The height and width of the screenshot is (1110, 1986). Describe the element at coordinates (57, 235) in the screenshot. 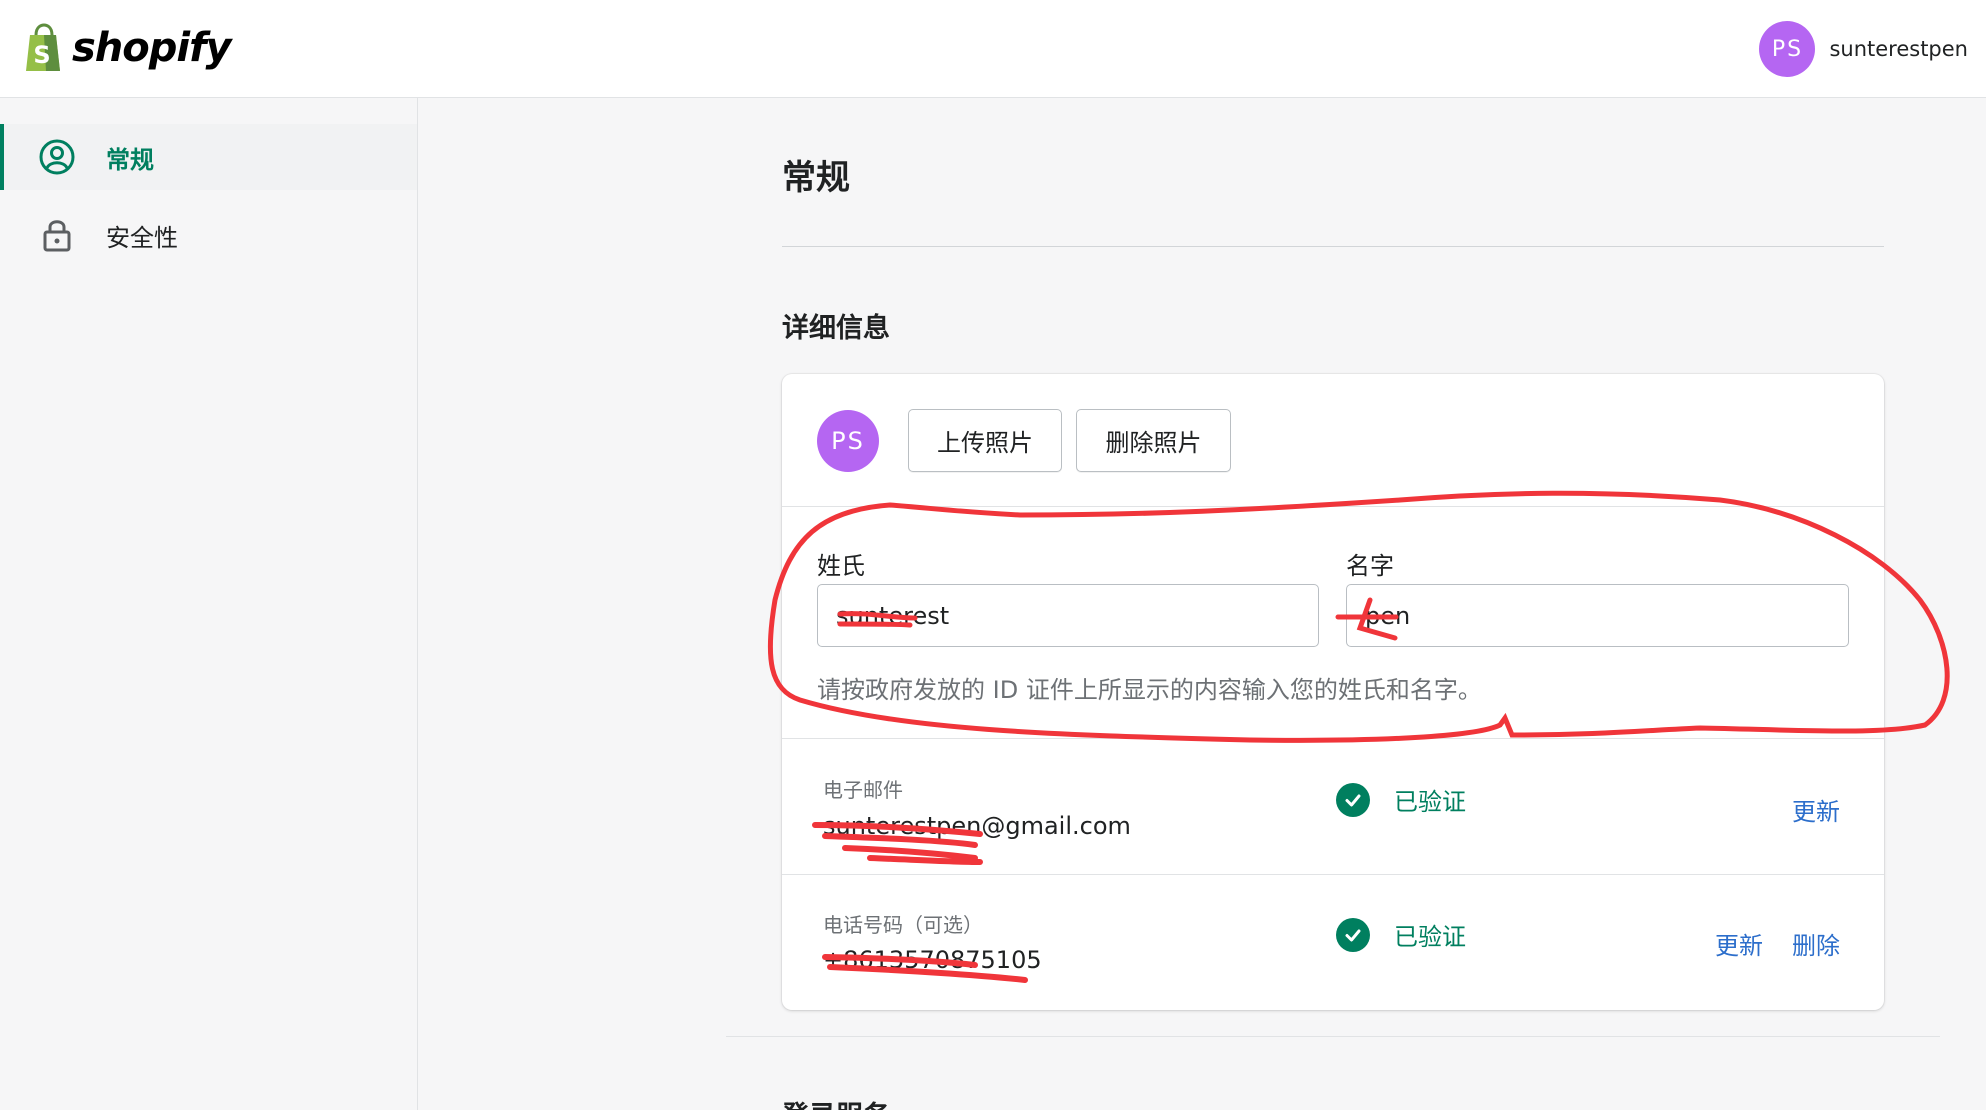

I see `lock-icon` at that location.